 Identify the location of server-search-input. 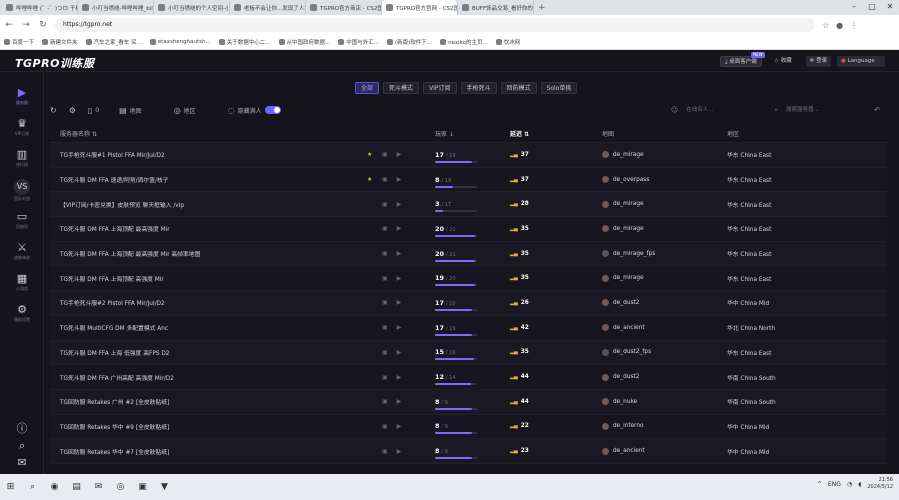
(826, 110).